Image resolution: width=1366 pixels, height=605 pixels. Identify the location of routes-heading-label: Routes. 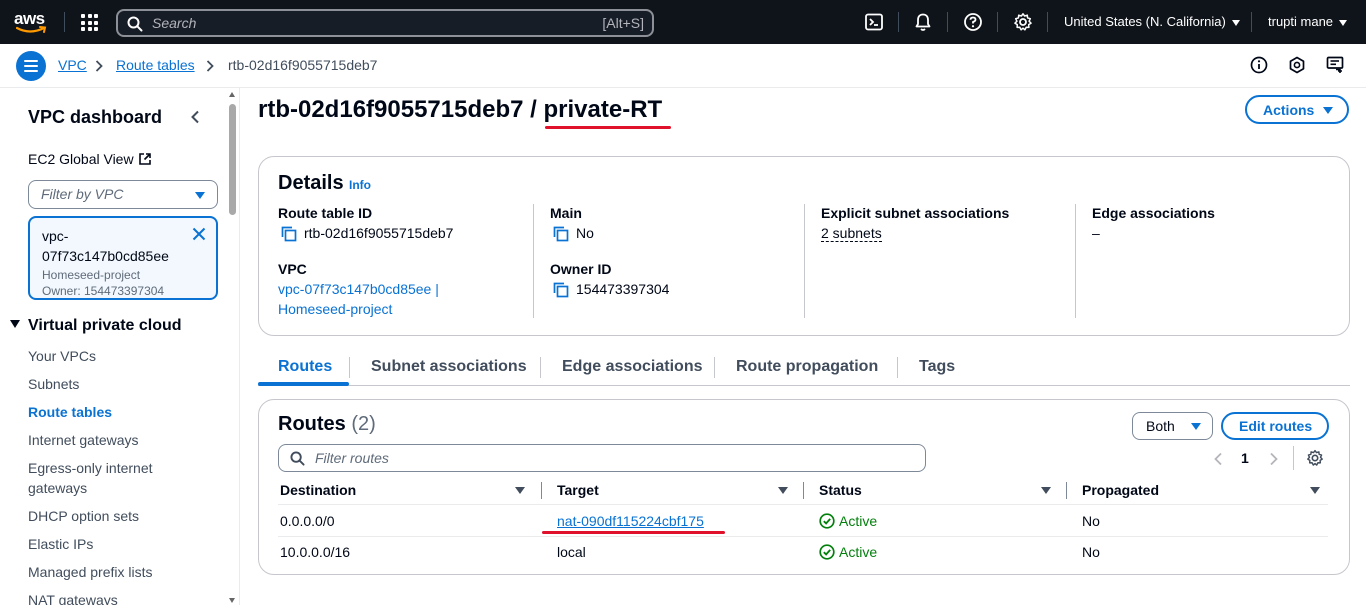
(312, 424).